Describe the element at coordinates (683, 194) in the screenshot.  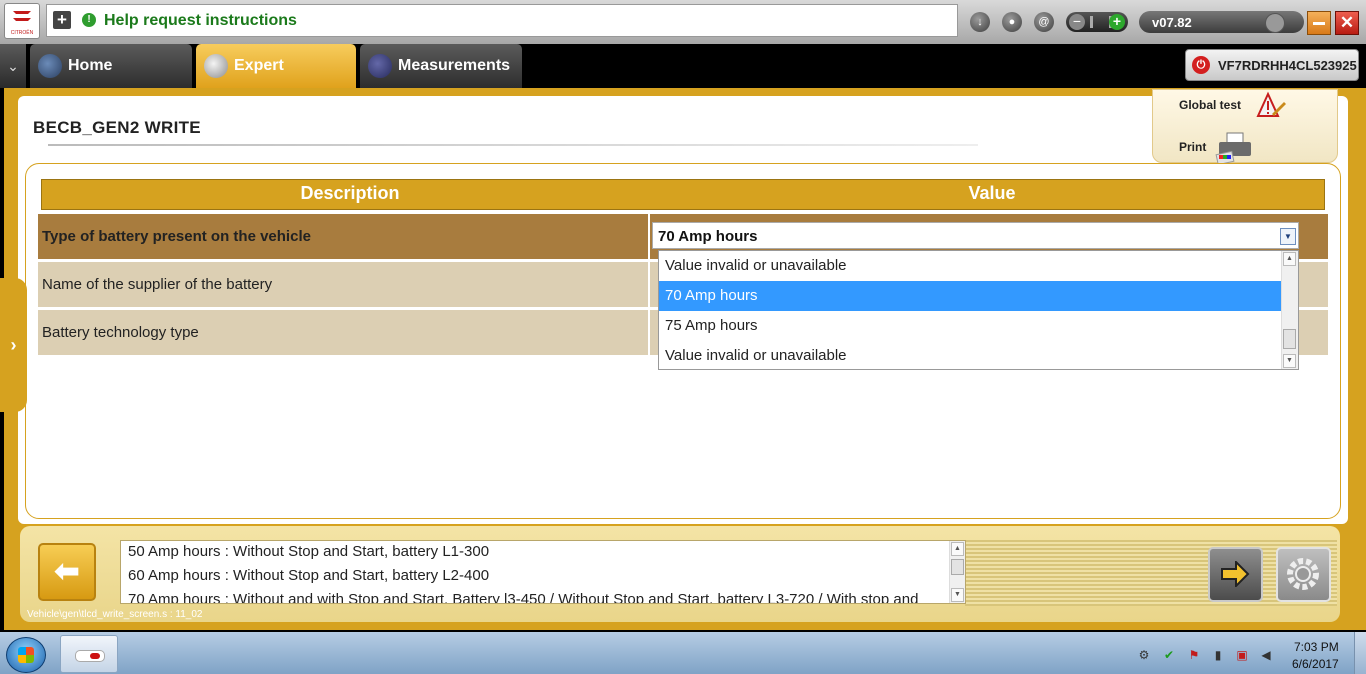
I see `table-header: Description Value` at that location.